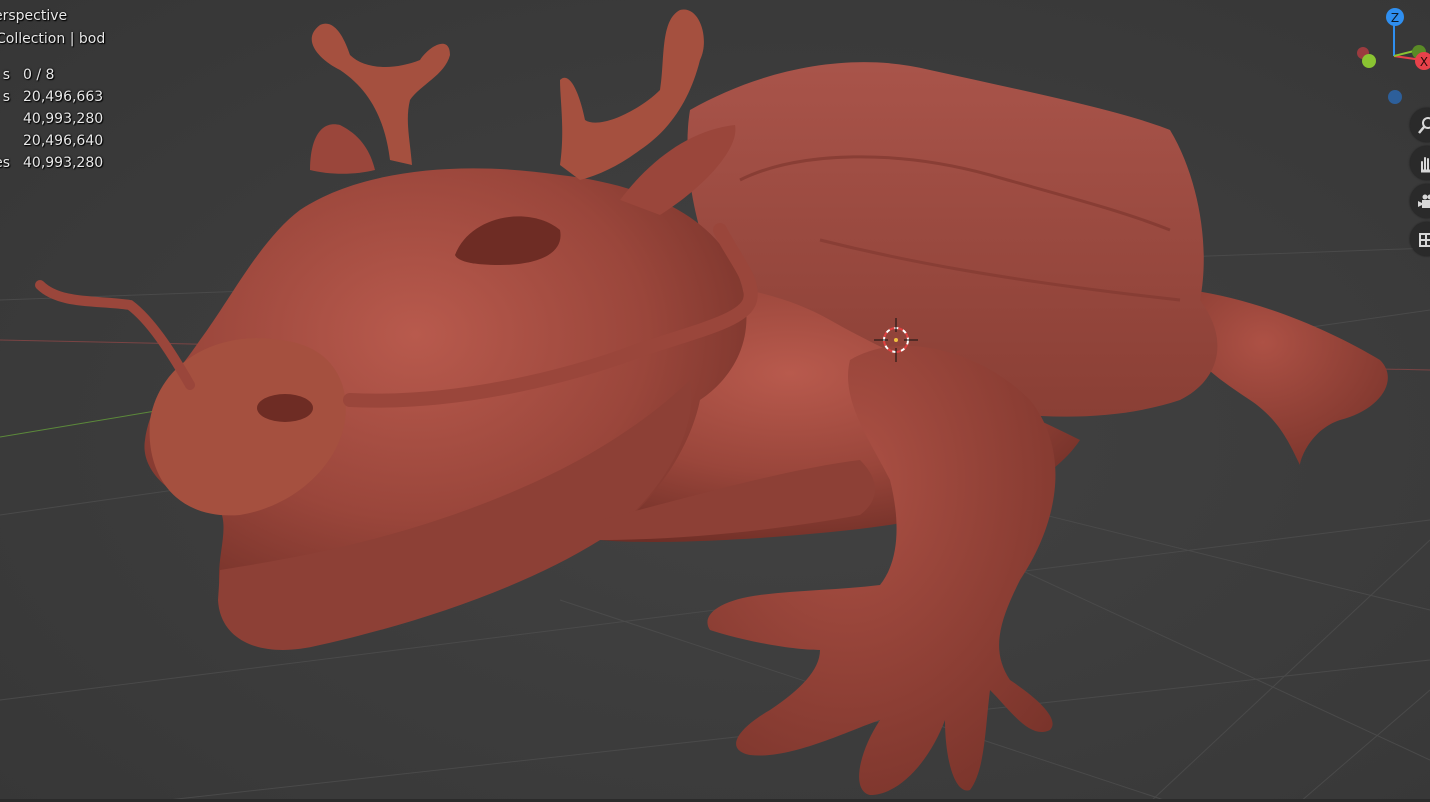 Image resolution: width=1430 pixels, height=802 pixels. Describe the element at coordinates (62, 75) in the screenshot. I see `stat-row: s 0 / 8` at that location.